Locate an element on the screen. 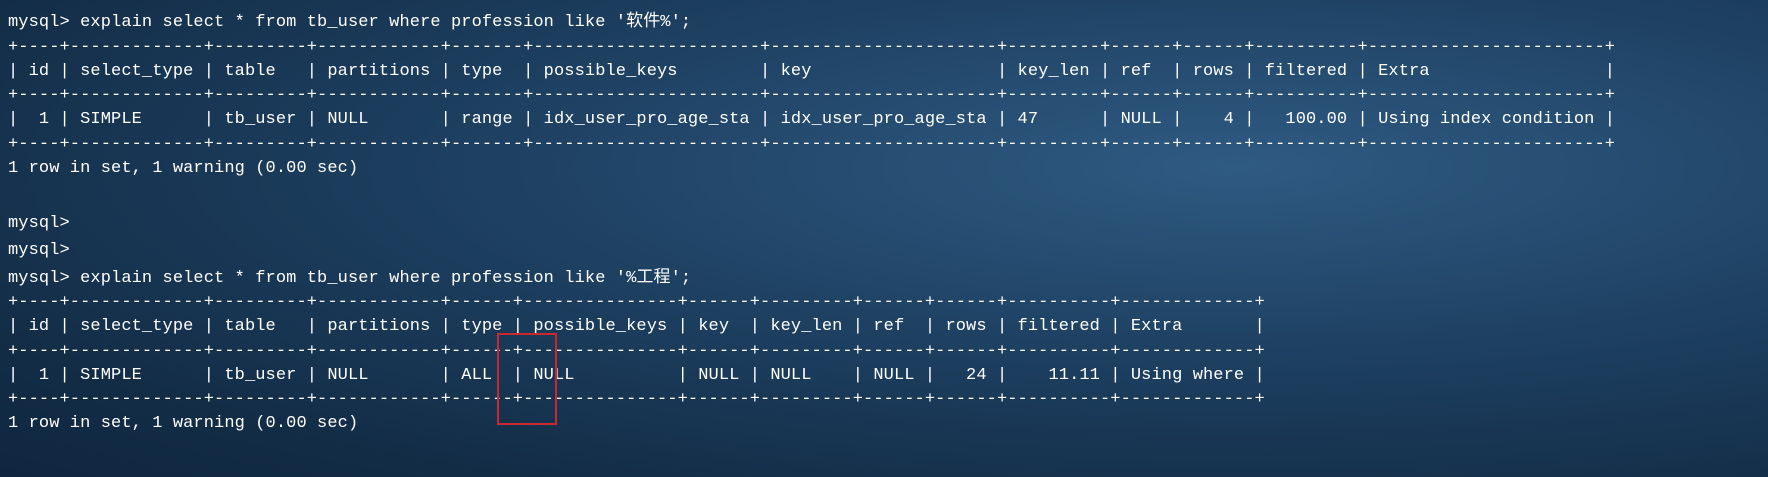 The width and height of the screenshot is (1768, 477). type-column-highlight-box is located at coordinates (527, 379).